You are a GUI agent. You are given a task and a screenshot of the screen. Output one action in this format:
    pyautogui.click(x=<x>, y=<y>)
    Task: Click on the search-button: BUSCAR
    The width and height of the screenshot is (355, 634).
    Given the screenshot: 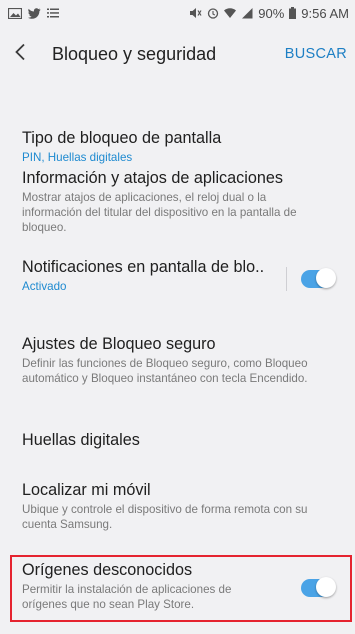 What is the action you would take?
    pyautogui.click(x=316, y=54)
    